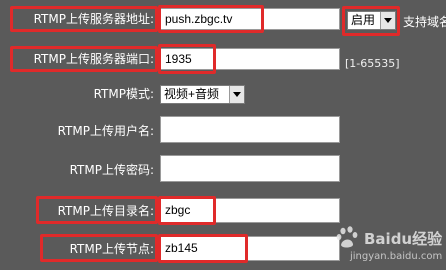 Image resolution: width=446 pixels, height=270 pixels. I want to click on watermark: Baidu经验 jingyan.baidu.com, so click(390, 245).